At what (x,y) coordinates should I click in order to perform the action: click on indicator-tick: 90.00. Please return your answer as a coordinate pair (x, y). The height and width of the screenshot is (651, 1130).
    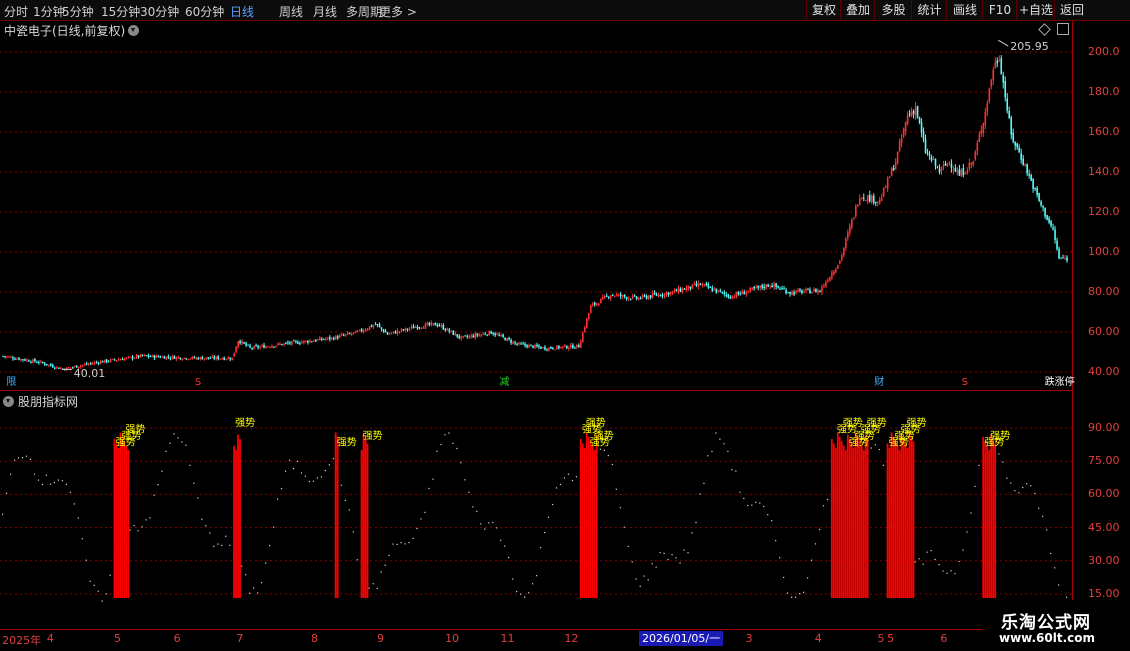
    Looking at the image, I should click on (1104, 427).